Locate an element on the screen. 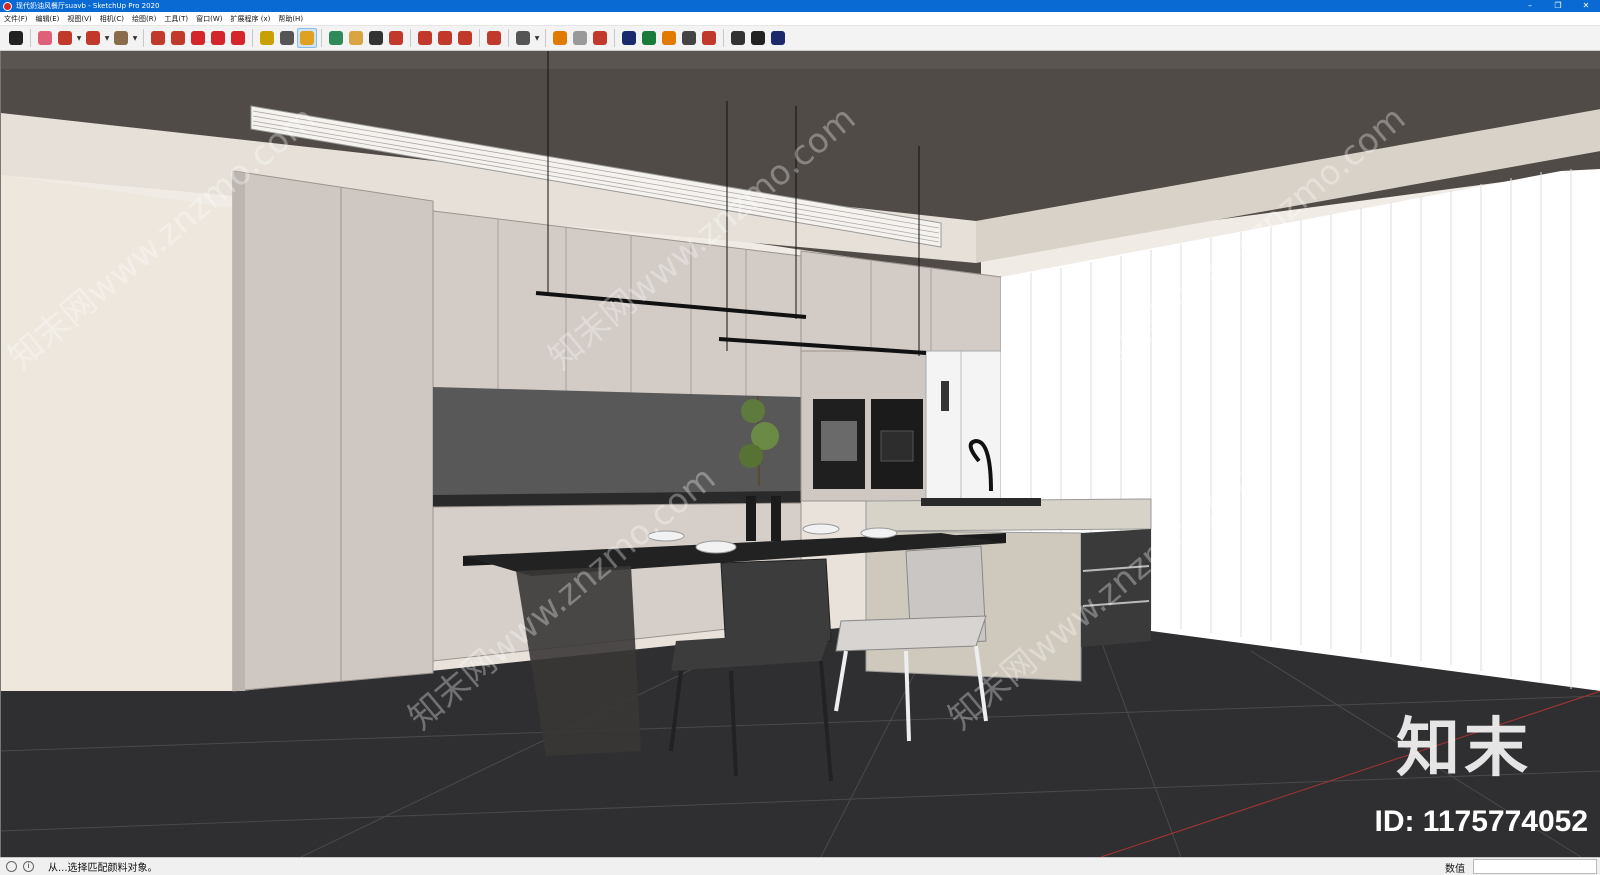  shape-tool-button is located at coordinates (121, 38).